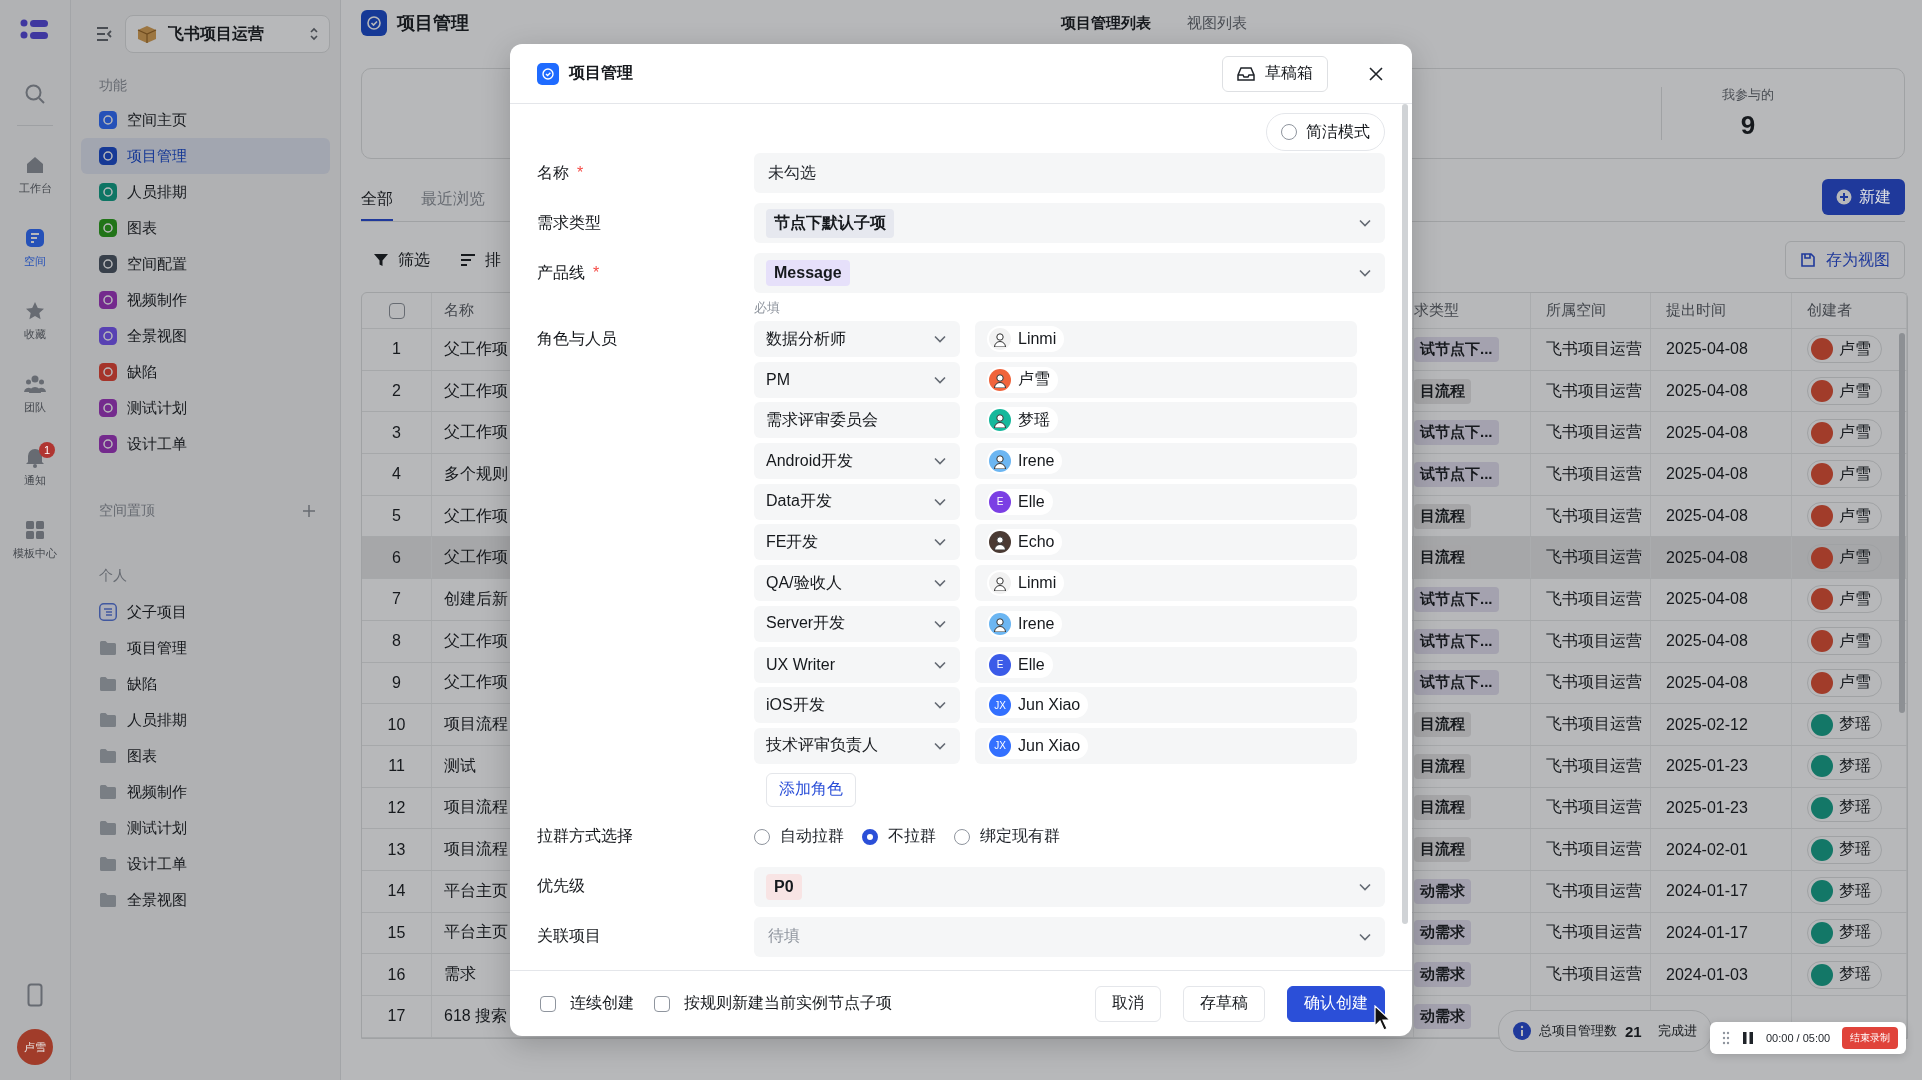 This screenshot has width=1922, height=1080. Describe the element at coordinates (1069, 273) in the screenshot. I see `select-field: Message` at that location.